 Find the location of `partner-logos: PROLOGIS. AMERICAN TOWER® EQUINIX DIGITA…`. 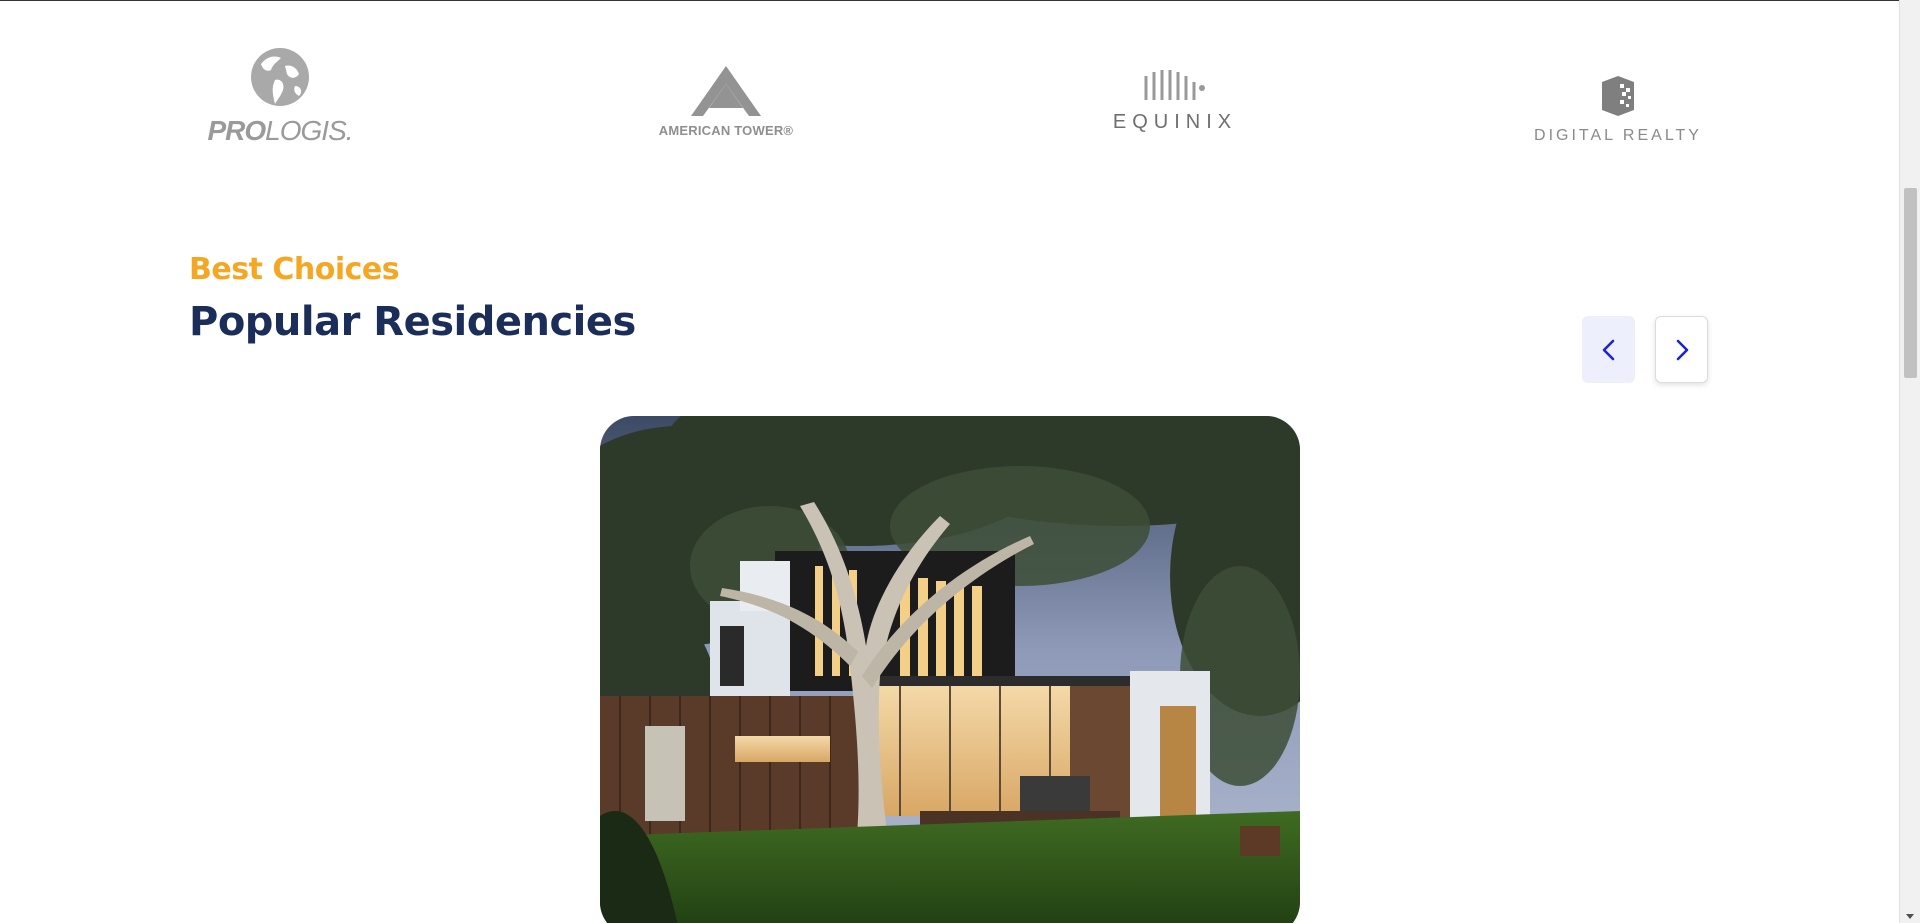

partner-logos: PROLOGIS. AMERICAN TOWER® EQUINIX DIGITA… is located at coordinates (949, 100).